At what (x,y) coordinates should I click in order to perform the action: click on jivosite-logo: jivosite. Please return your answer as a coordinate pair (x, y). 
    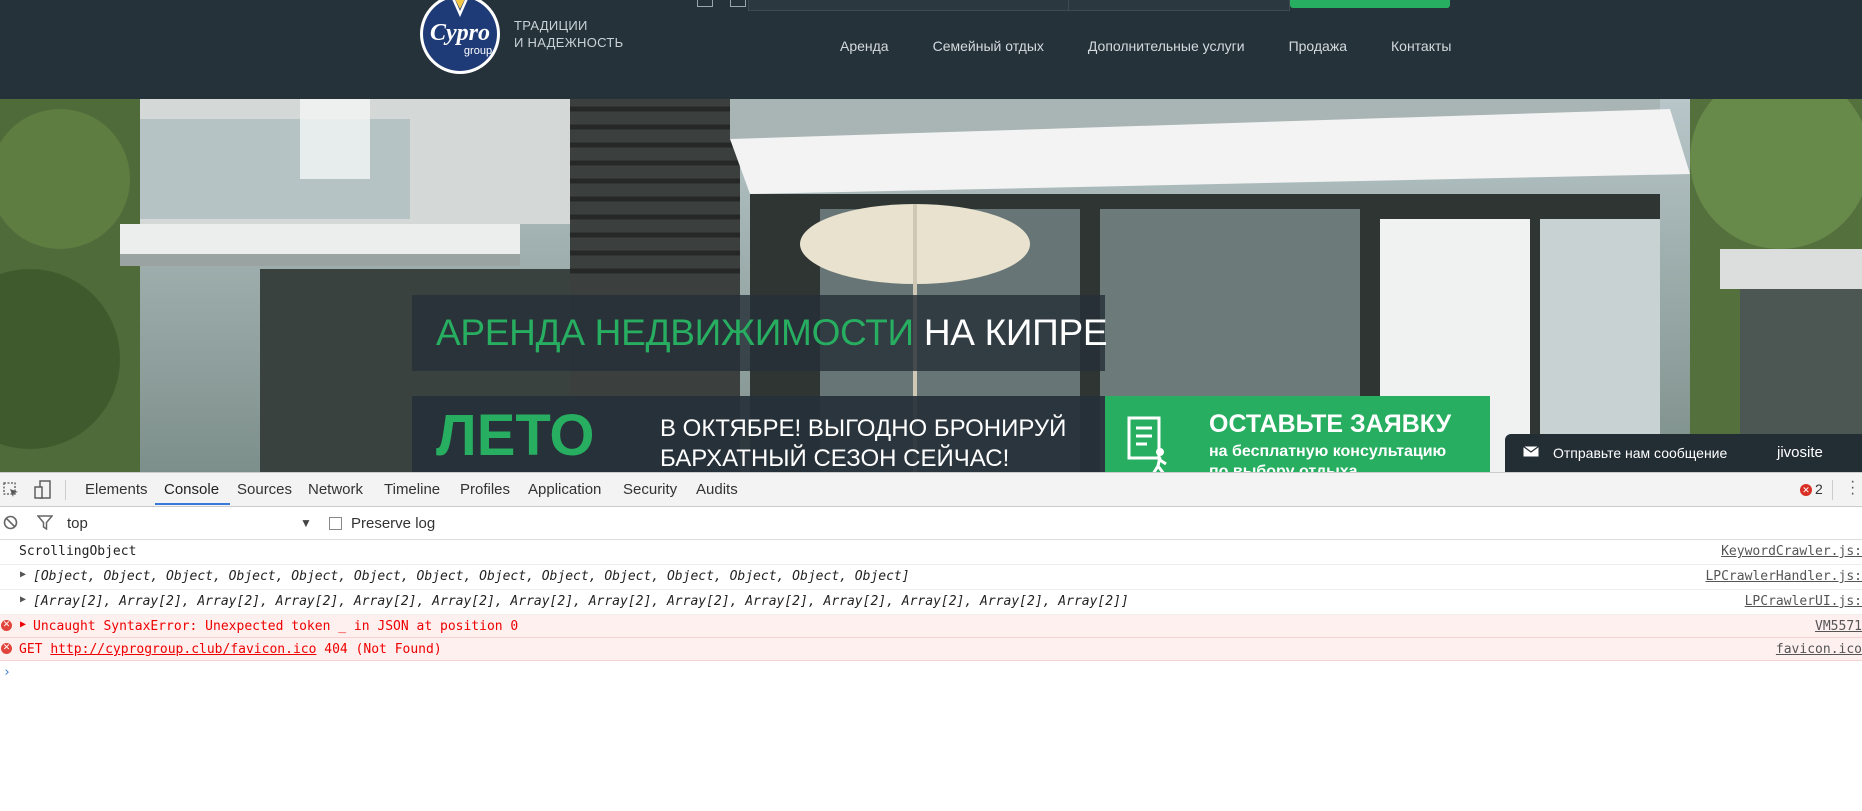
    Looking at the image, I should click on (1800, 452).